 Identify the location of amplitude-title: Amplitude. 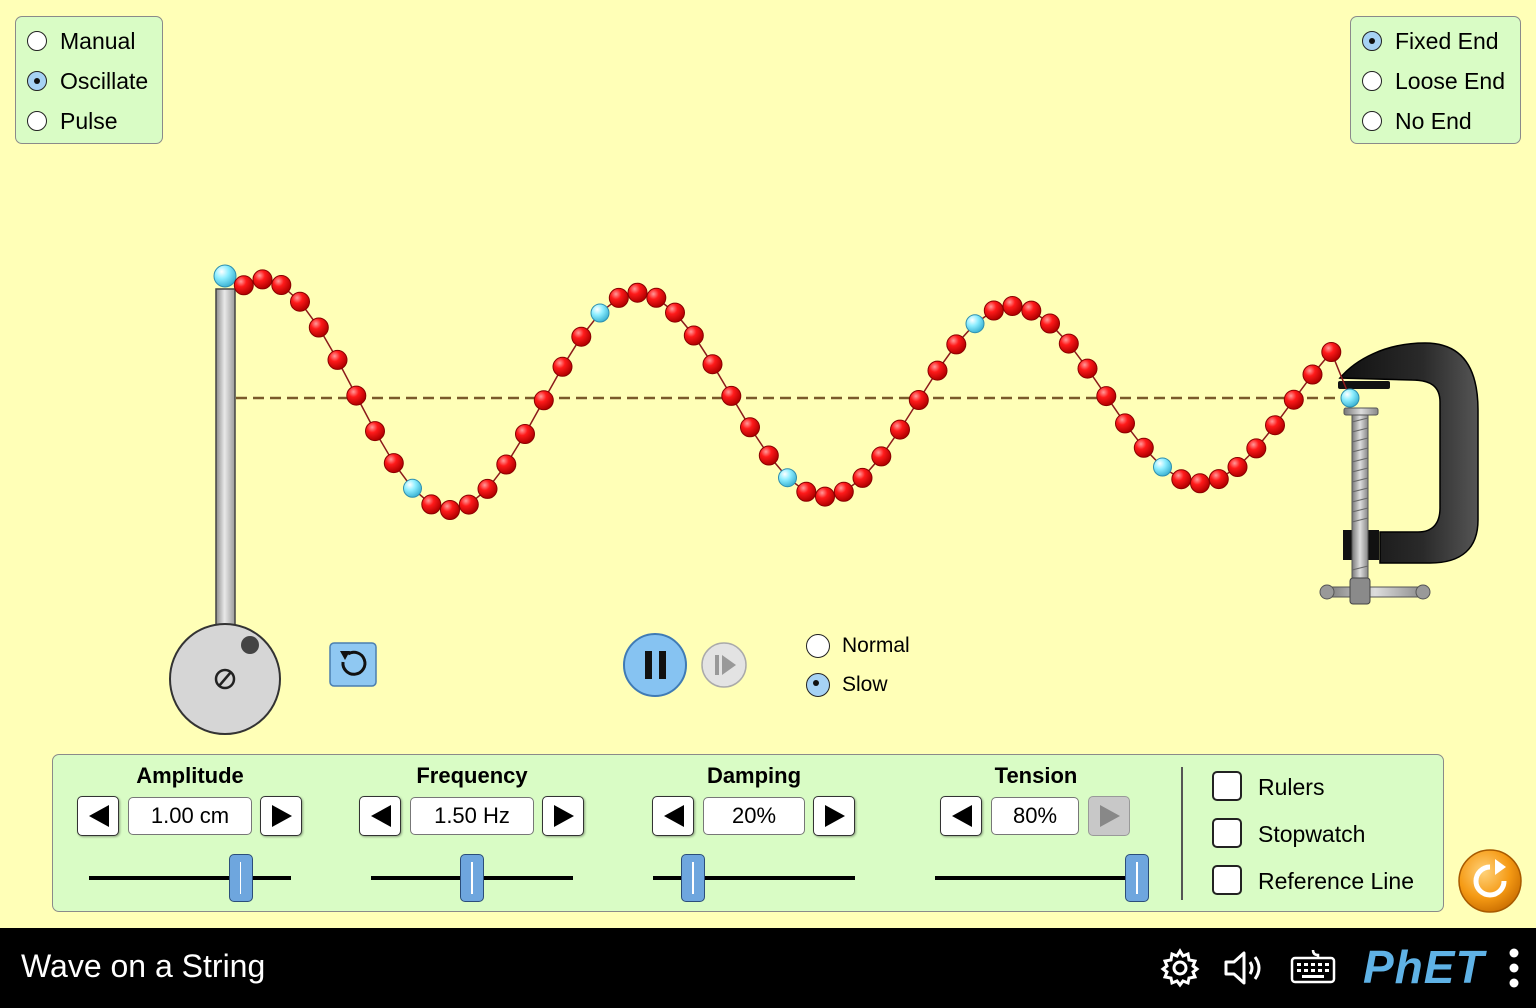
(190, 775).